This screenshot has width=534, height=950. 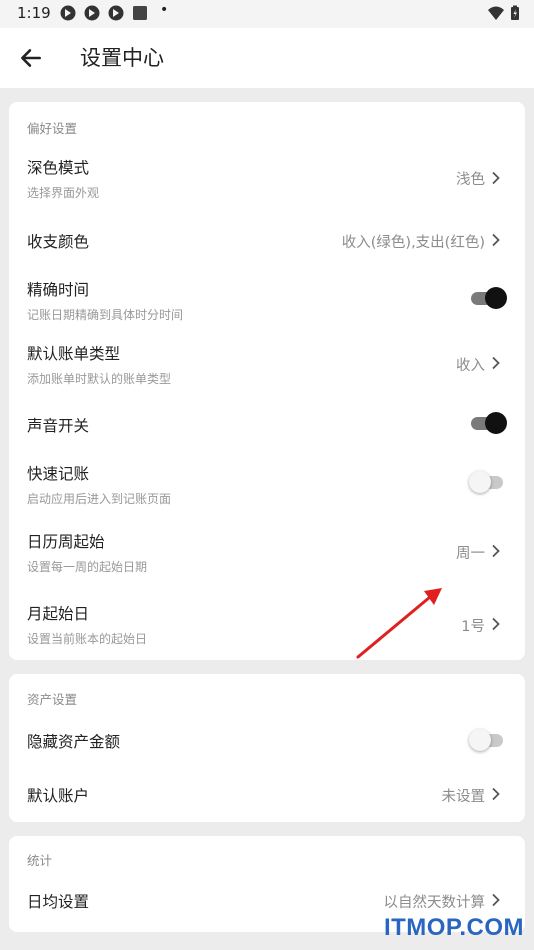 I want to click on setting-row-precise-time: 精确时间 记账日期精确到具体时分时间, so click(x=267, y=301).